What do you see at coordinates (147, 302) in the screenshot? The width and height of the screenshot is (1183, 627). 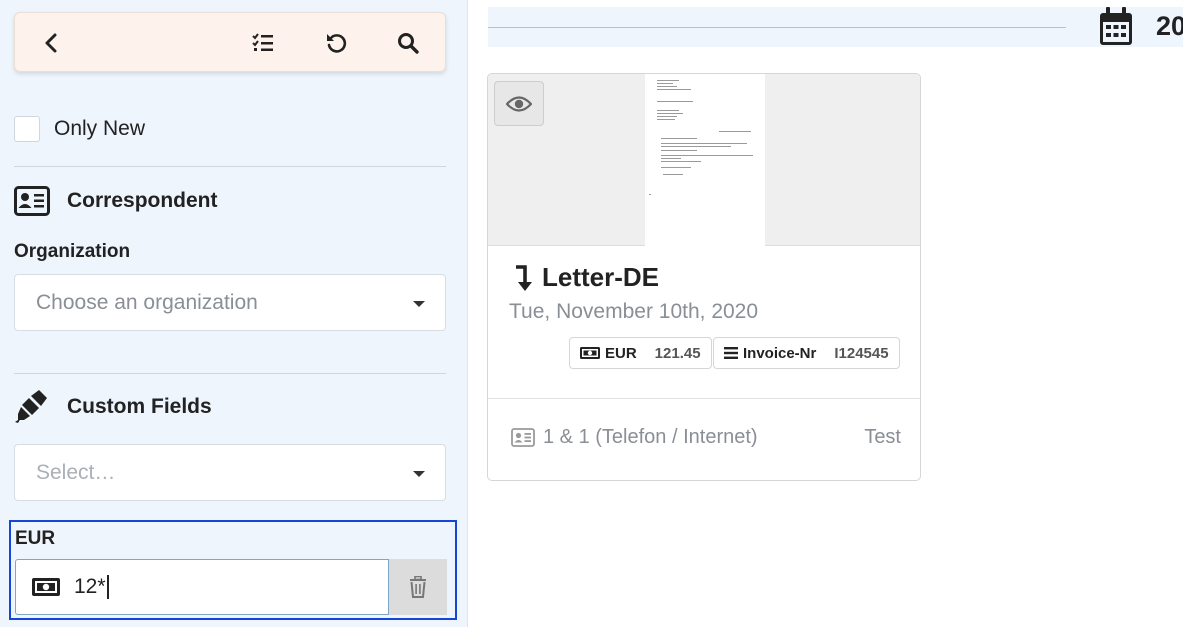 I see `organization-placeholder: Choose an organization` at bounding box center [147, 302].